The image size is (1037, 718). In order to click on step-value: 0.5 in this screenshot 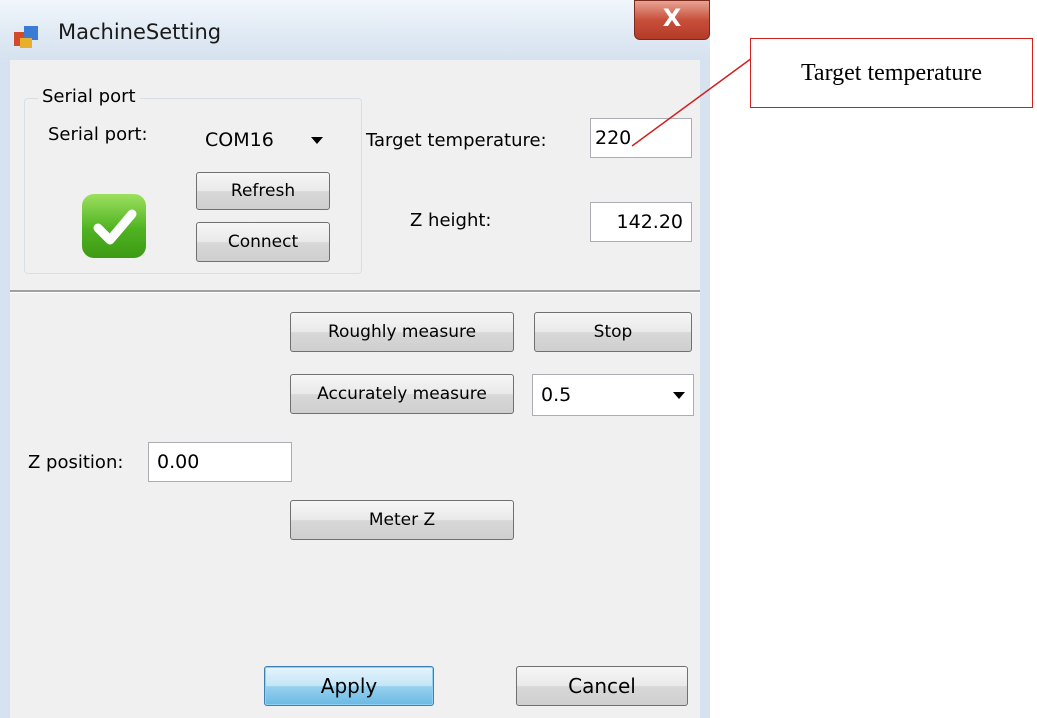, I will do `click(556, 395)`.